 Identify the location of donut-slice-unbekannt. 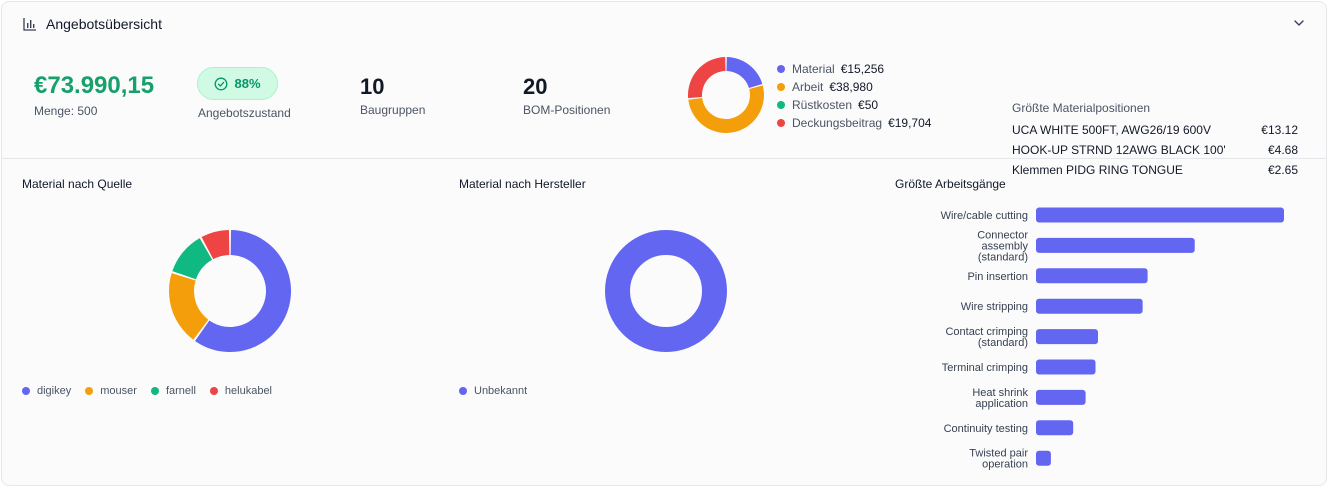
(666, 291).